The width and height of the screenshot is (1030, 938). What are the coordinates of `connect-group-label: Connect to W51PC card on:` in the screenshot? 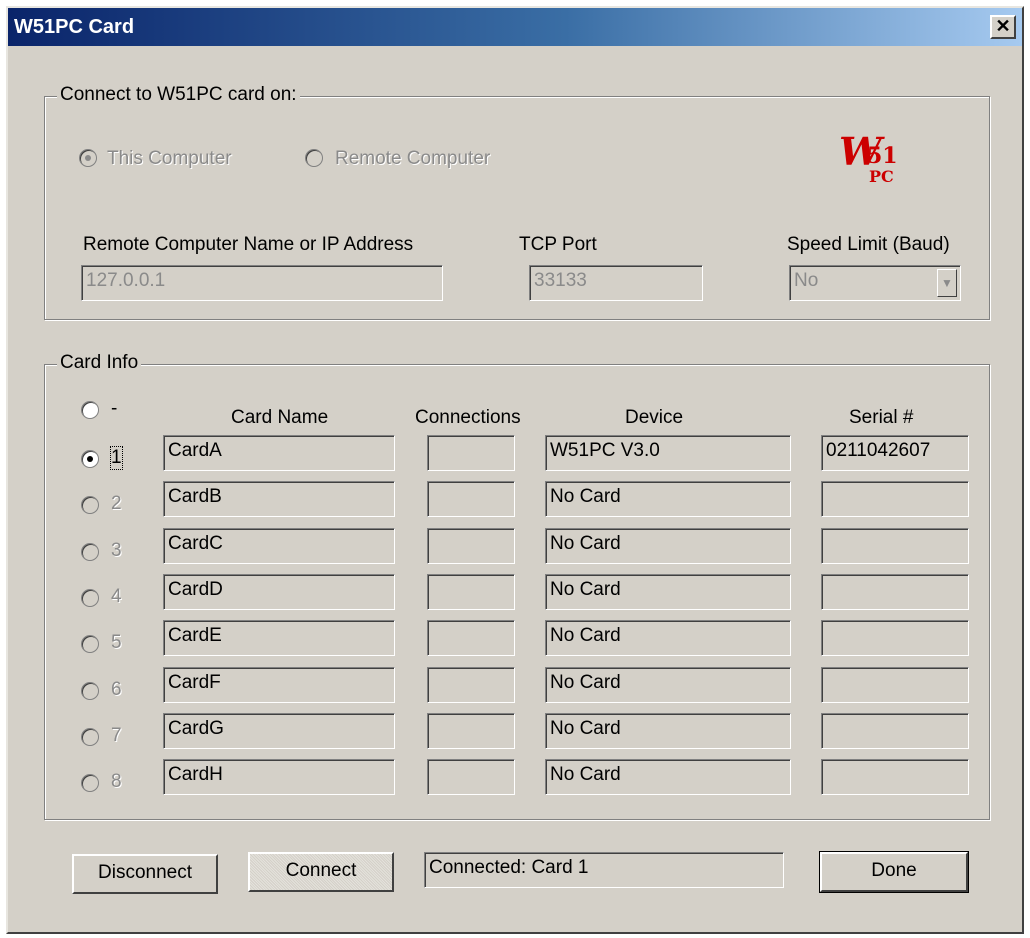 It's located at (178, 95).